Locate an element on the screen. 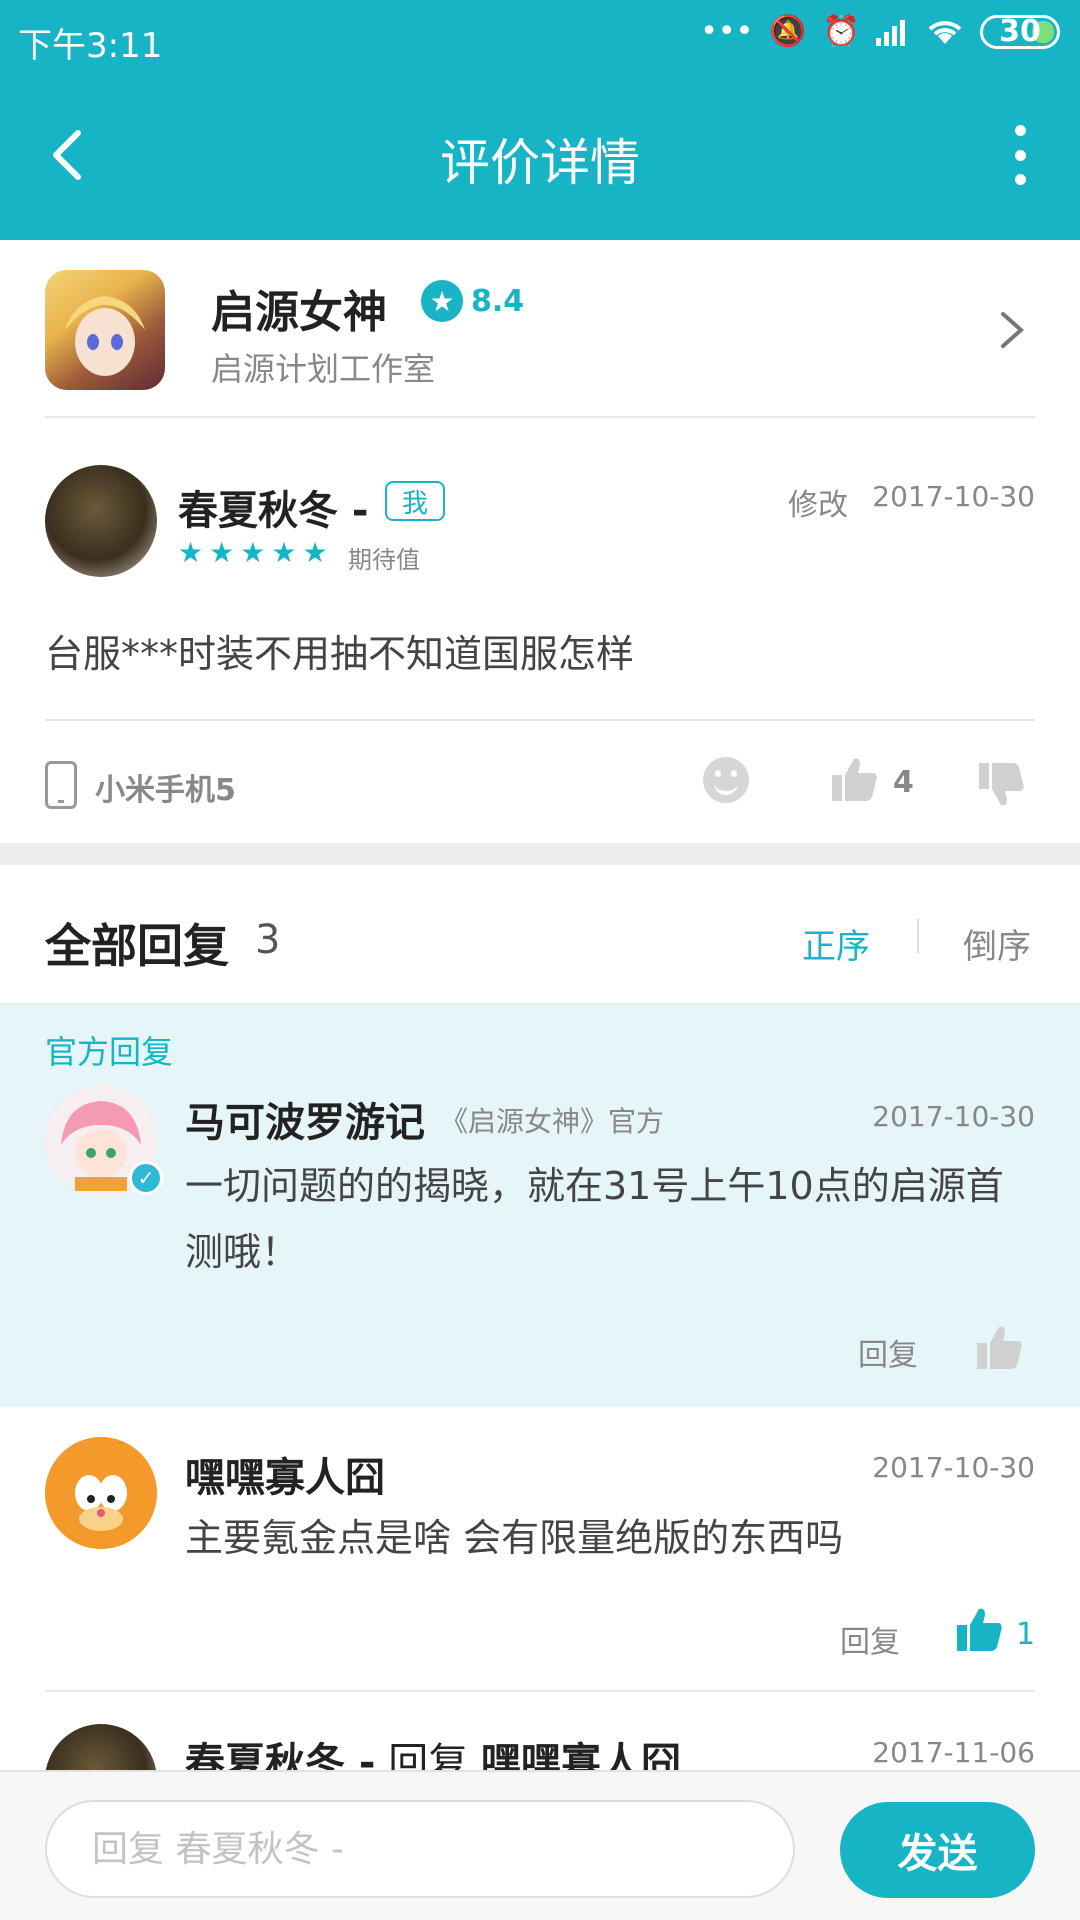 This screenshot has width=1080, height=1920. reply-author-line: 春夏秋冬 - 回复 嘿嘿寡人囧 is located at coordinates (433, 1750).